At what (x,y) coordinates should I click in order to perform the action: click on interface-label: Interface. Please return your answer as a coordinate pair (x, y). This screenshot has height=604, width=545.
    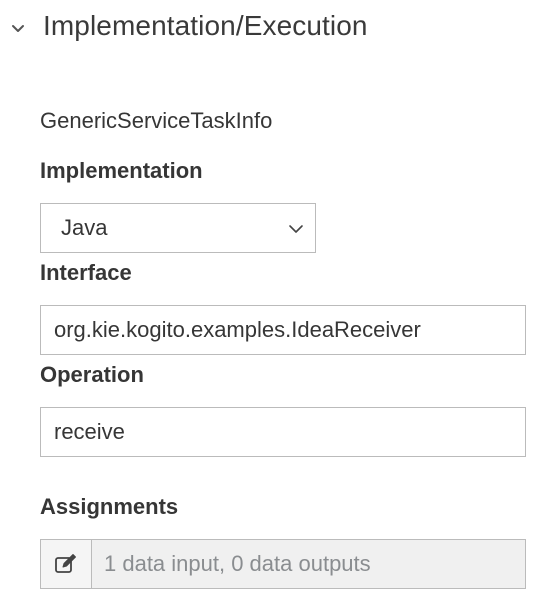
    Looking at the image, I should click on (86, 272).